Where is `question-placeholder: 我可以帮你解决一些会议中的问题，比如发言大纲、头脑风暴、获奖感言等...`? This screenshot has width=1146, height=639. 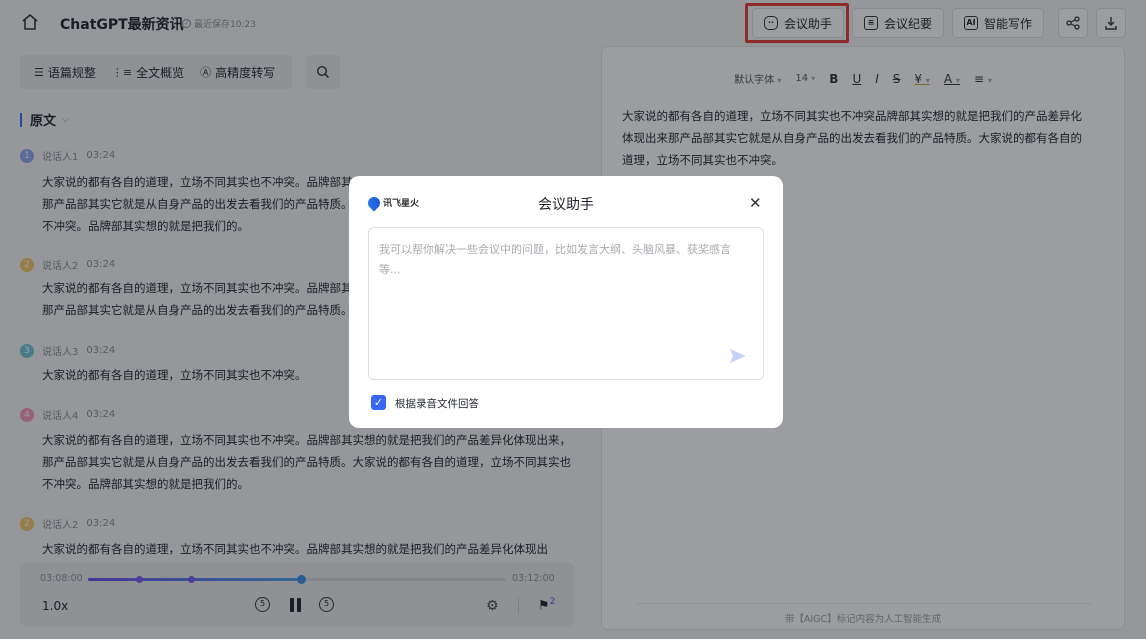
question-placeholder: 我可以帮你解决一些会议中的问题，比如发言大纲、头脑风暴、获奖感言等... is located at coordinates (555, 259).